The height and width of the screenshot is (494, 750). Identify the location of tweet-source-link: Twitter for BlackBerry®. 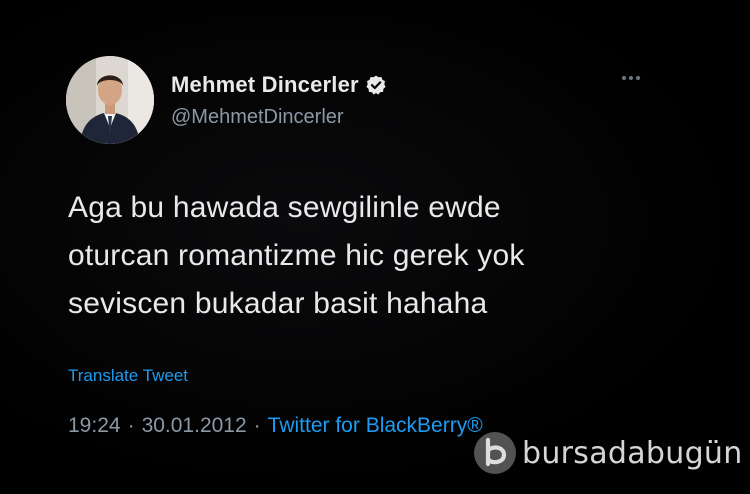
(375, 426).